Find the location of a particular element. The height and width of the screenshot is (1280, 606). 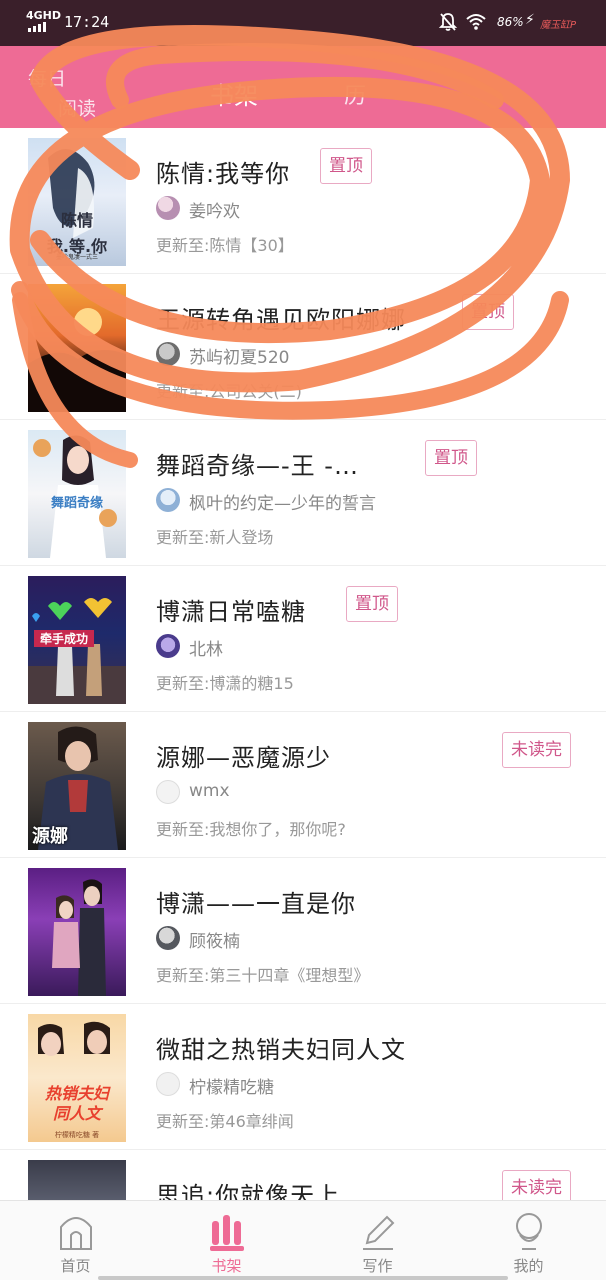

book-row: 王源转角遇见欧阳娜娜 置顶 苏屿初夏520 更新至:公司公关(二) is located at coordinates (303, 347).